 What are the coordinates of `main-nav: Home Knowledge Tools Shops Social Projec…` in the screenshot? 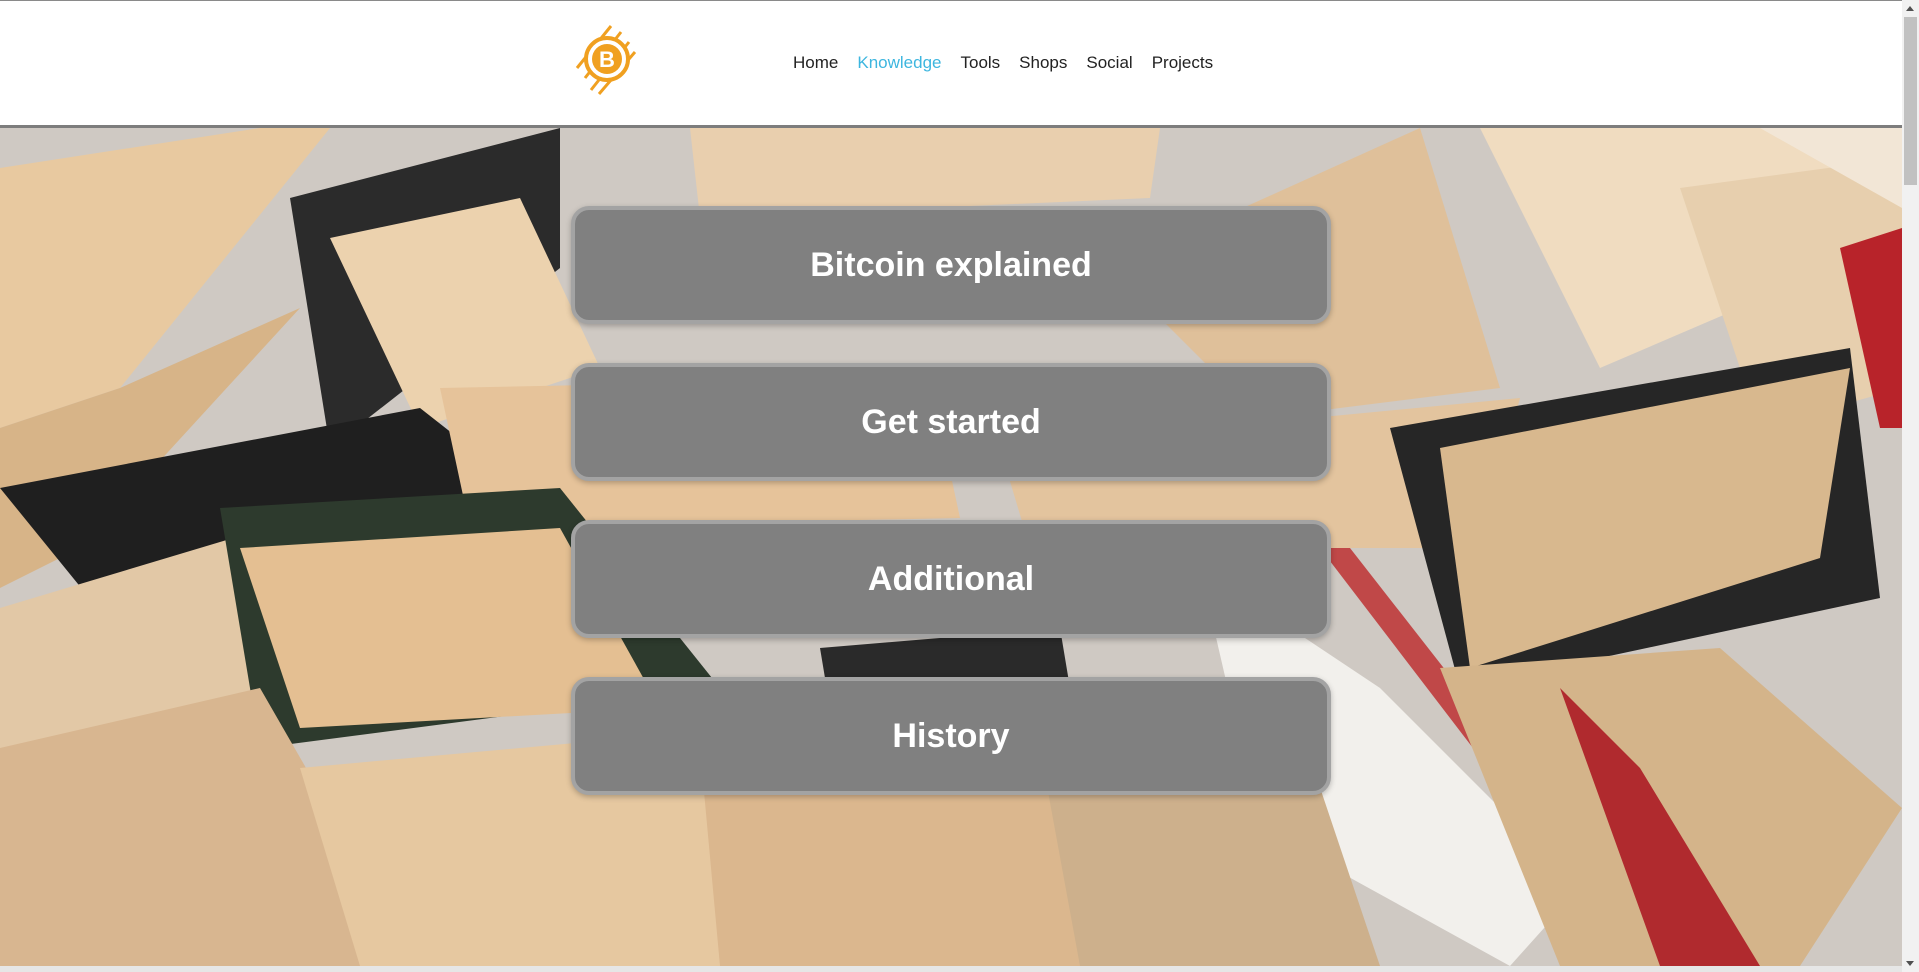 It's located at (1012, 63).